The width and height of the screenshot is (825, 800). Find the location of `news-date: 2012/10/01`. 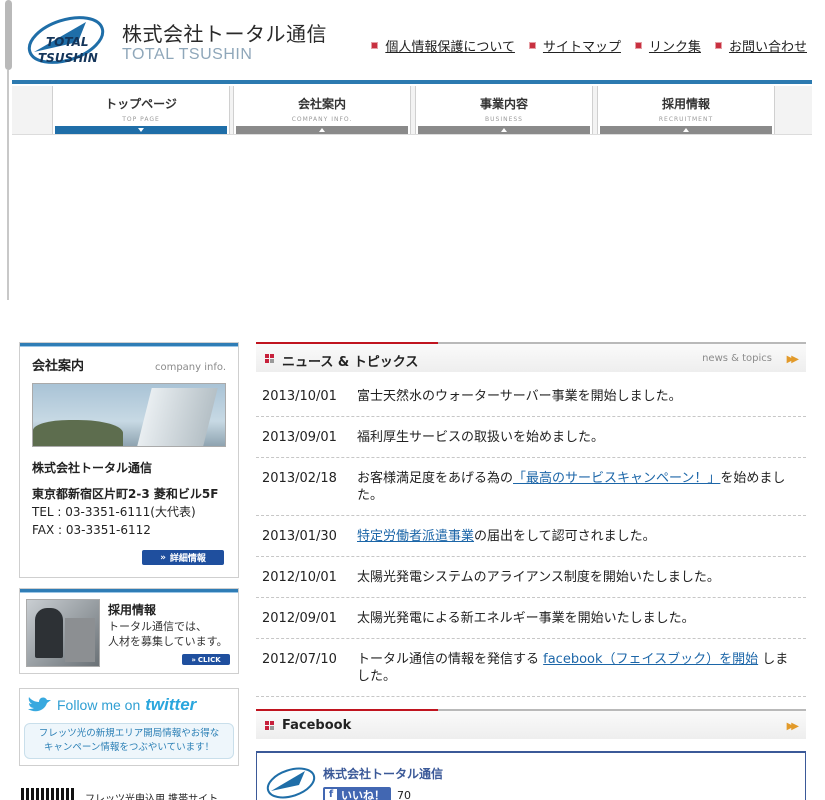

news-date: 2012/10/01 is located at coordinates (299, 577).